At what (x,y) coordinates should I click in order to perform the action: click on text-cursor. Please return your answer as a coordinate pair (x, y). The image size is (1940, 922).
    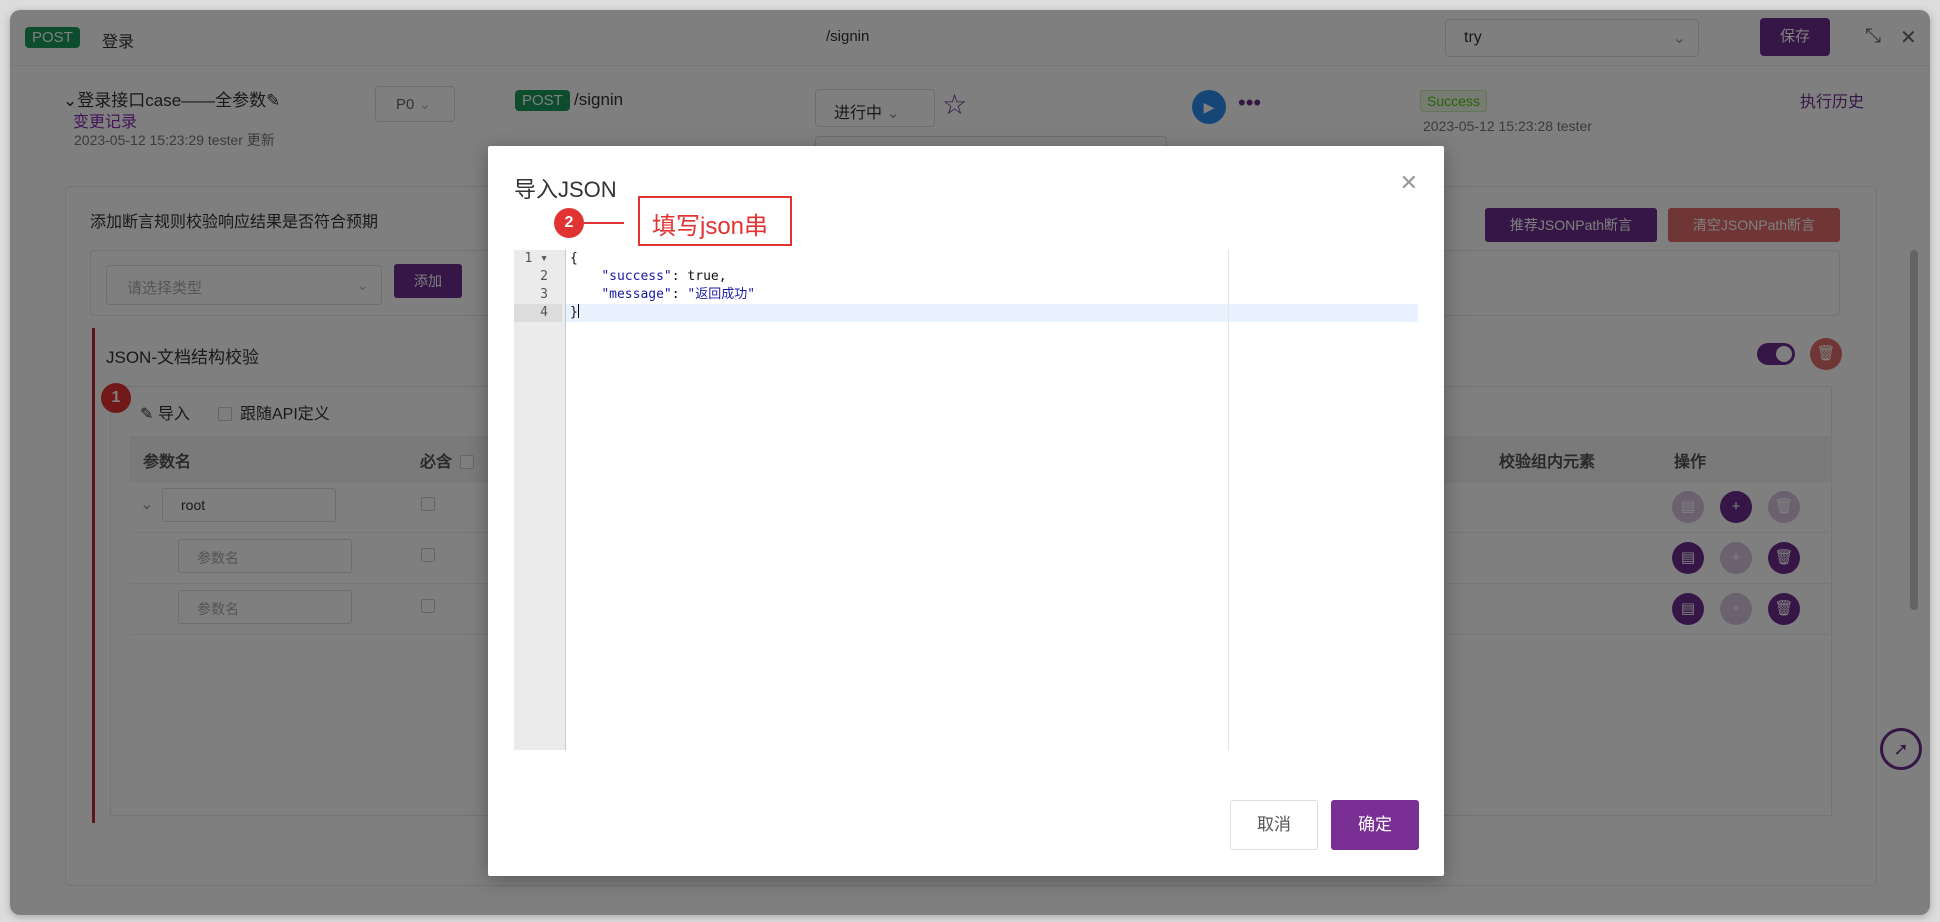
    Looking at the image, I should click on (578, 311).